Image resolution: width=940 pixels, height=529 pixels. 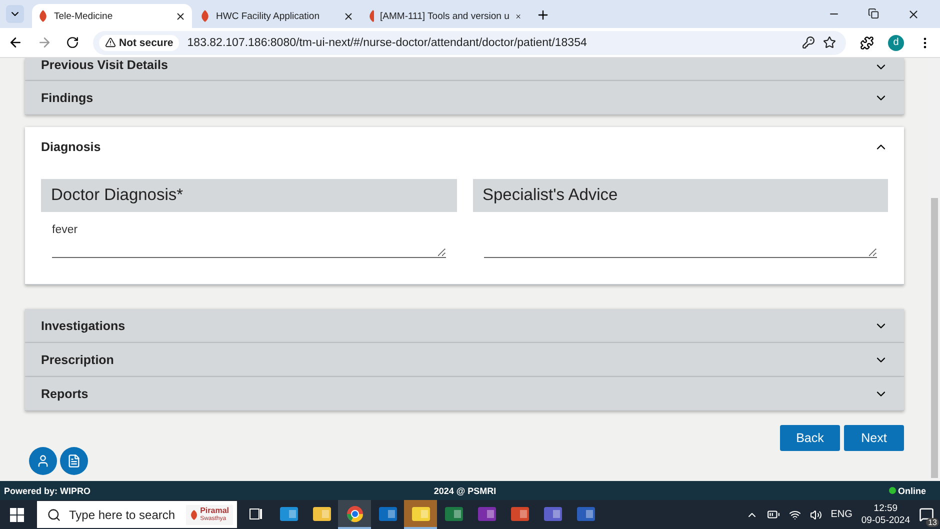 What do you see at coordinates (808, 42) in the screenshot?
I see `key-icon` at bounding box center [808, 42].